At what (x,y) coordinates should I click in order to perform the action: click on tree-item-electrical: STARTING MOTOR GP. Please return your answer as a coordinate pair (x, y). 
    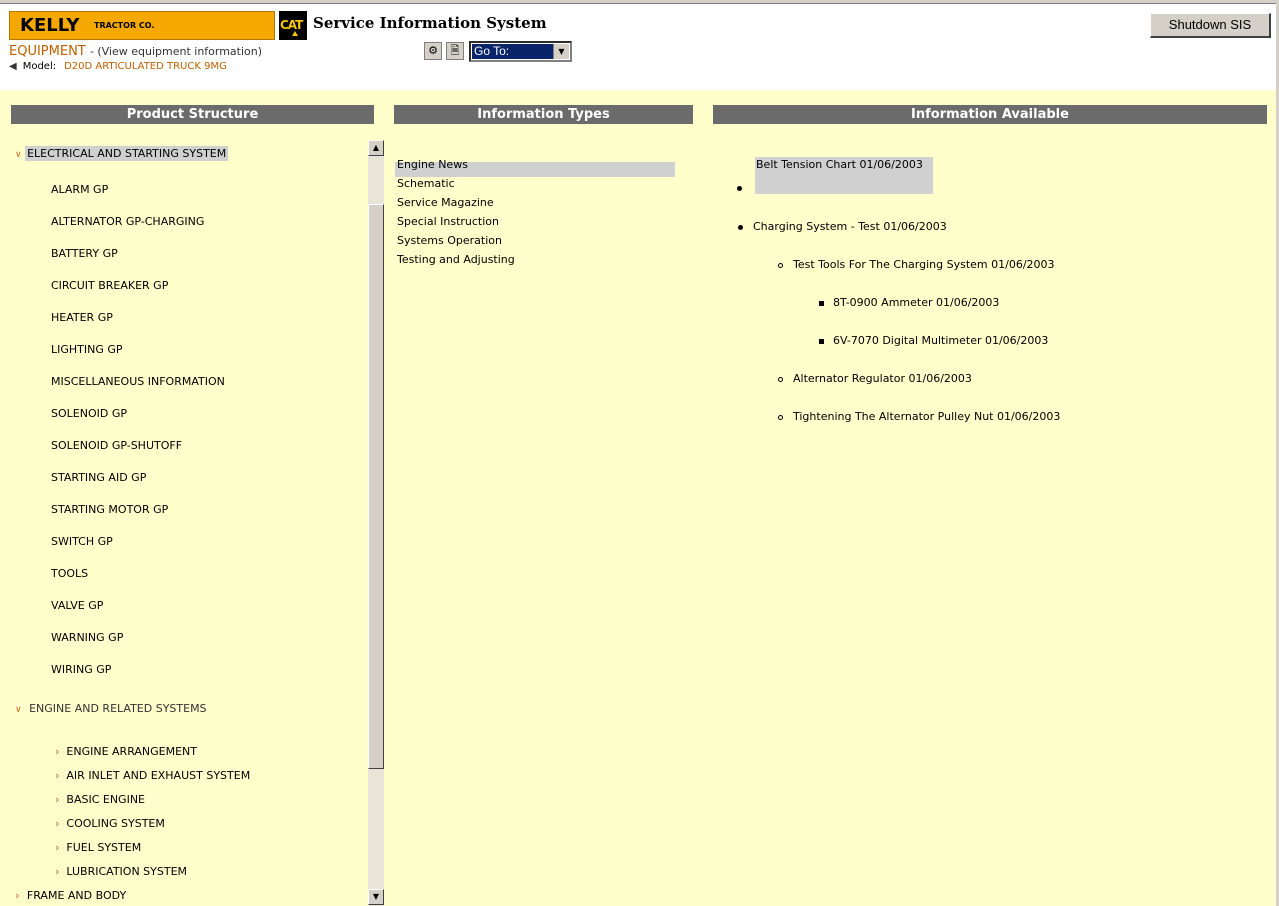
    Looking at the image, I should click on (109, 509).